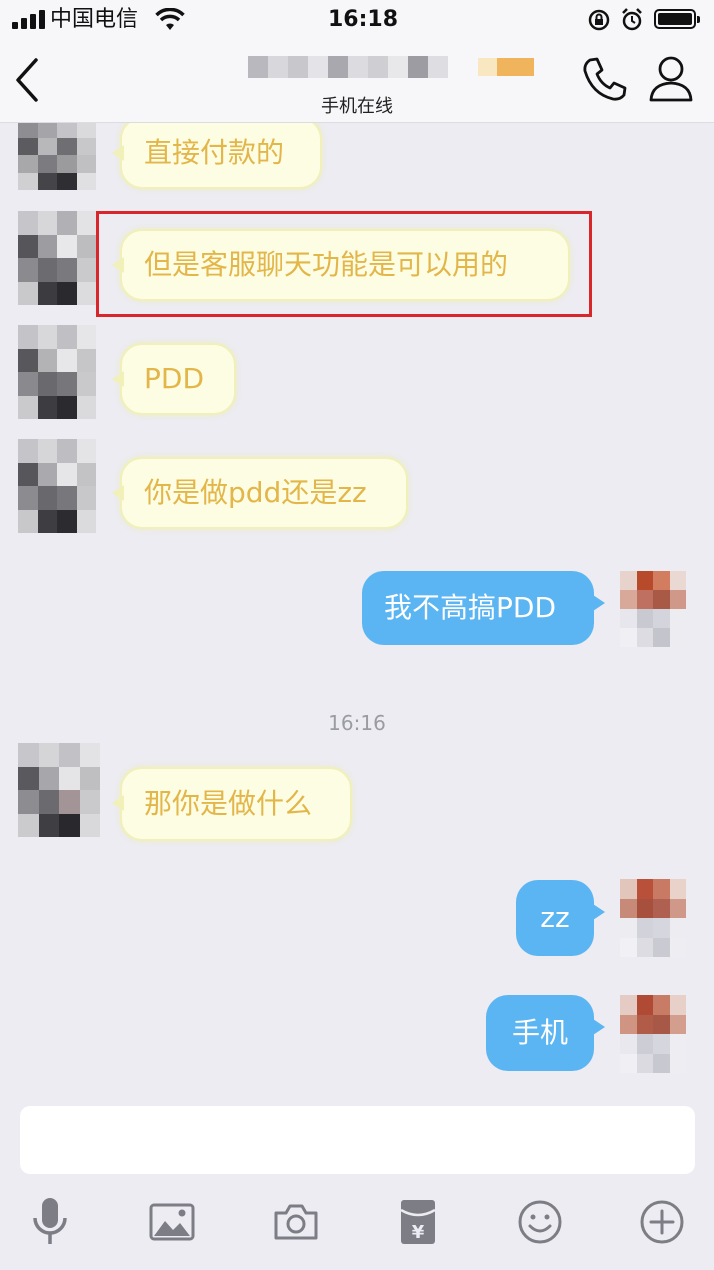 The width and height of the screenshot is (714, 1270). I want to click on highlight-box, so click(344, 264).